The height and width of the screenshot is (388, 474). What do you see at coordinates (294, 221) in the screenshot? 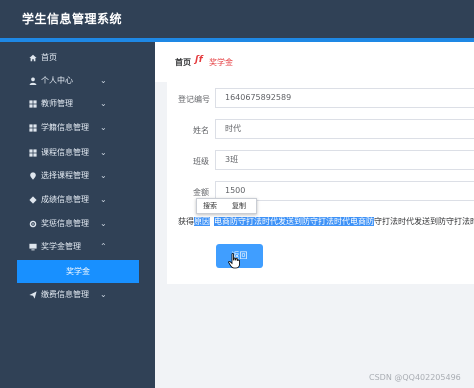
I see `reason-selected-text: 电商防守打法时代发送到防守打法时代电商防` at bounding box center [294, 221].